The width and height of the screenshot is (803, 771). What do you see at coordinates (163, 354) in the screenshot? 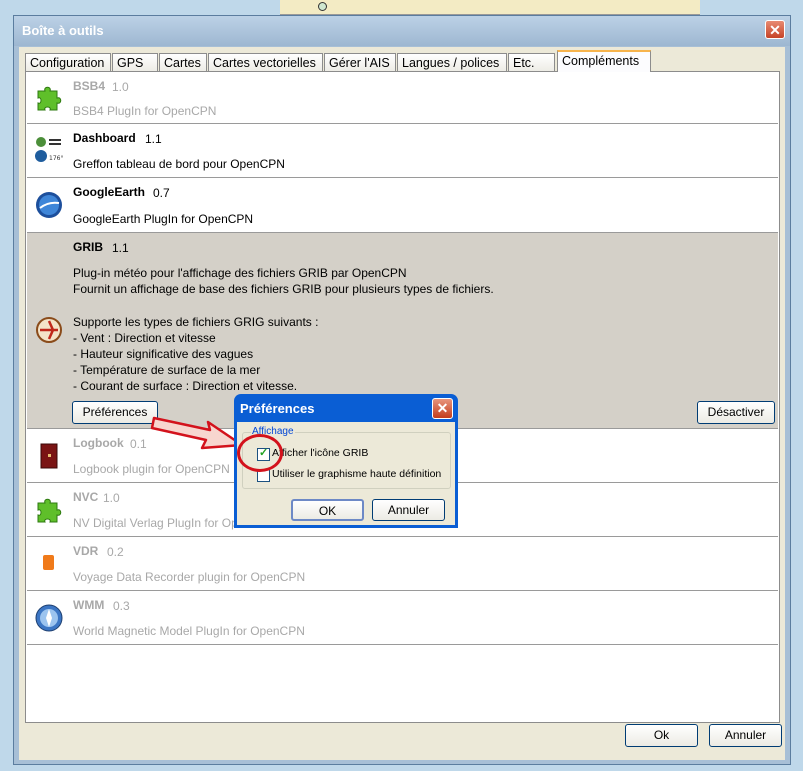
I see `plugin-description-line: - Hauteur significative des vagues` at bounding box center [163, 354].